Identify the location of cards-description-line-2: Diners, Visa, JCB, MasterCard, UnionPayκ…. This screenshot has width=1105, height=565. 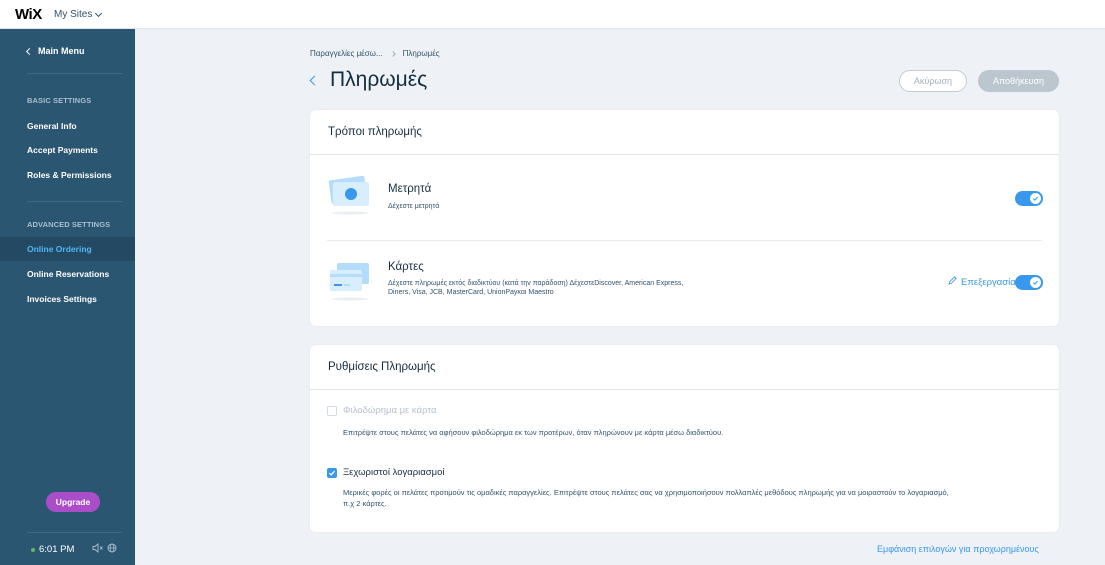
(471, 292).